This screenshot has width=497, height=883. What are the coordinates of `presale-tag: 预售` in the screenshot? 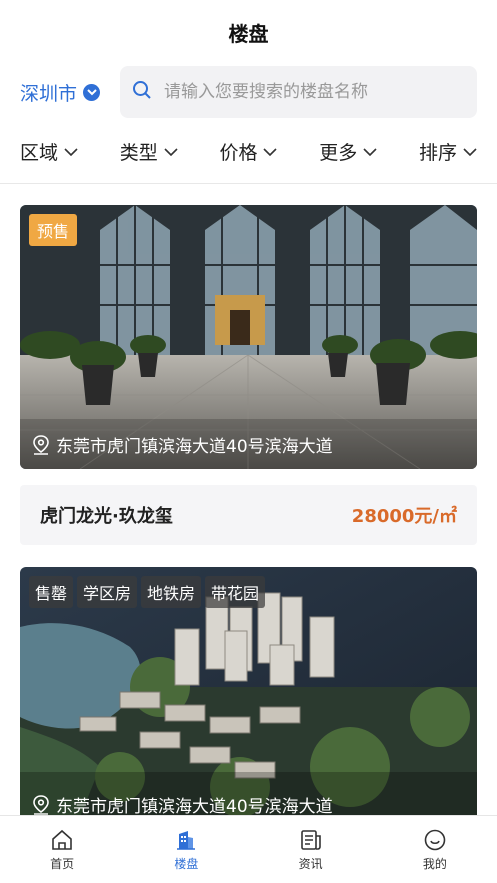 It's located at (53, 230).